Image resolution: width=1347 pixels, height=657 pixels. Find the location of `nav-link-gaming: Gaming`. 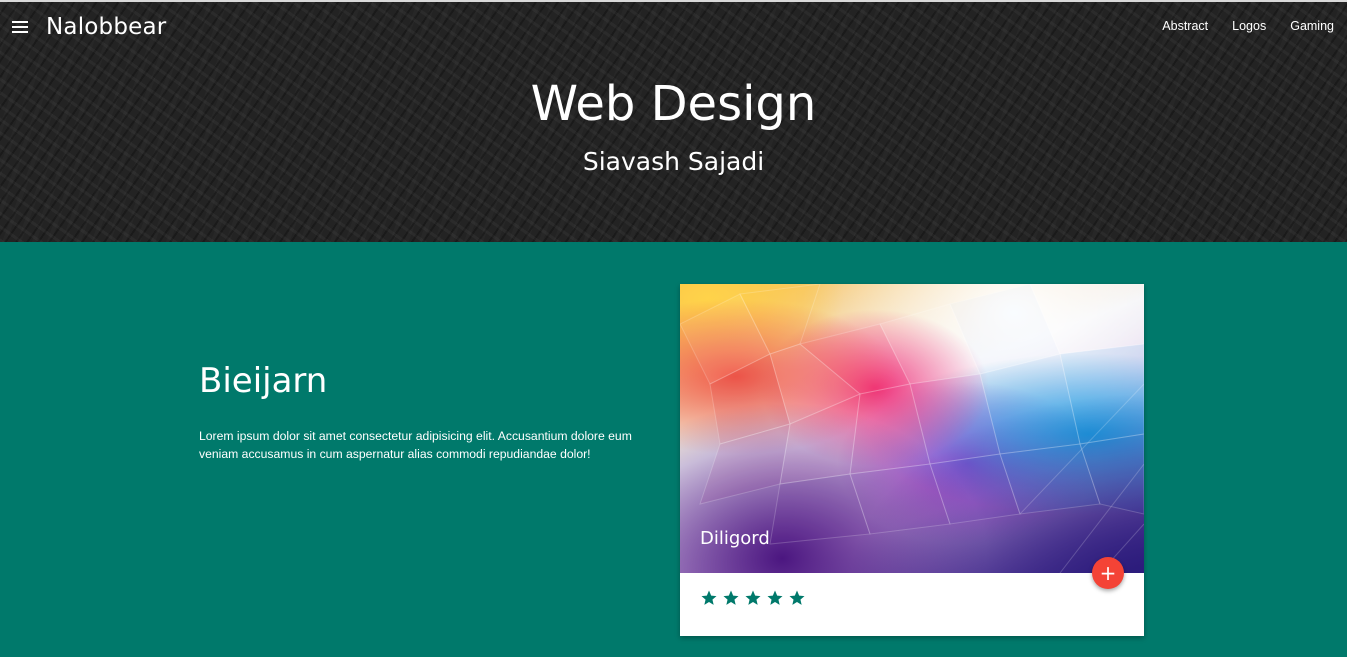

nav-link-gaming: Gaming is located at coordinates (1312, 26).